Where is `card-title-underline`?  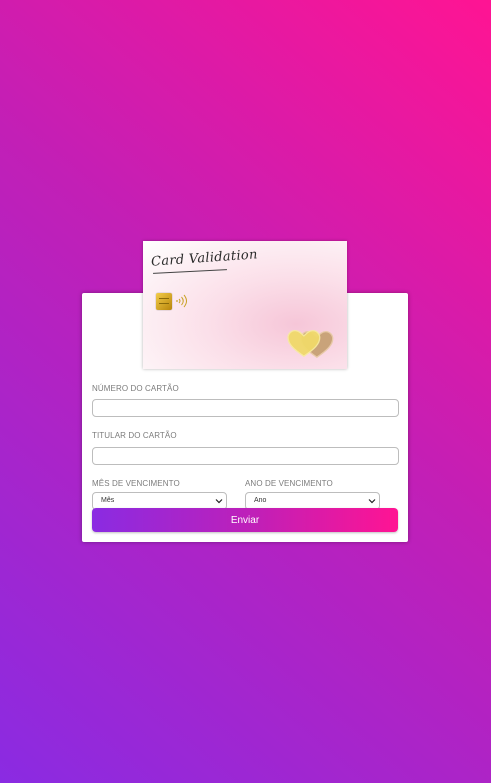 card-title-underline is located at coordinates (190, 271).